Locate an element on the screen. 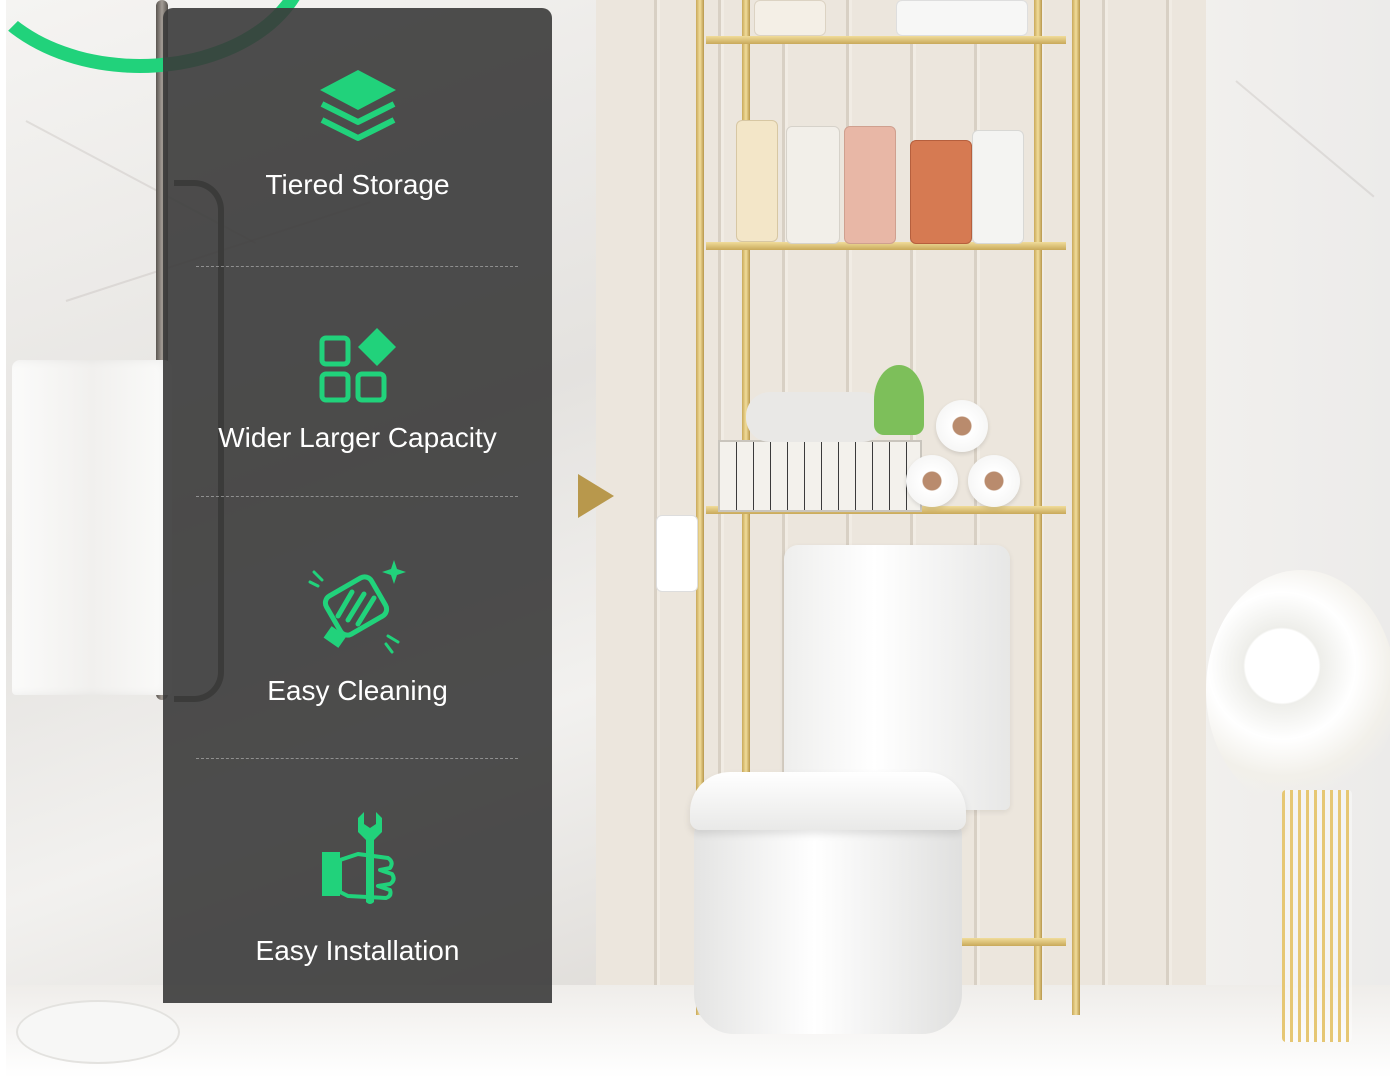 Image resolution: width=1396 pixels, height=1078 pixels. toilet-bowl is located at coordinates (828, 928).